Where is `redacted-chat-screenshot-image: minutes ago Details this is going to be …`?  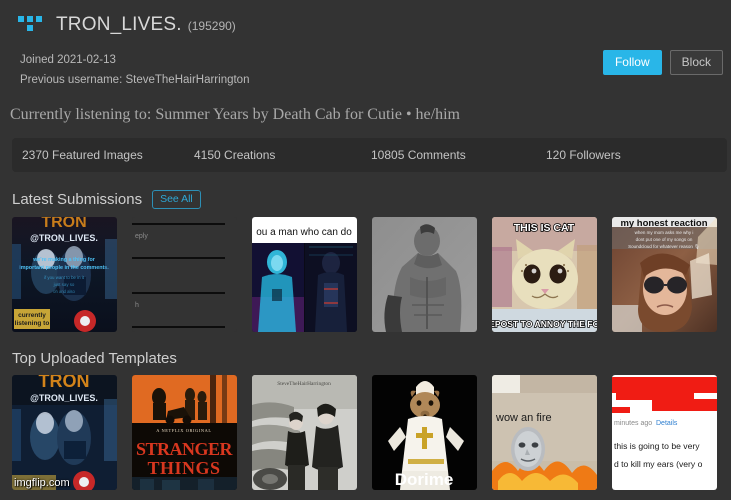 redacted-chat-screenshot-image: minutes ago Details this is going to be … is located at coordinates (664, 432).